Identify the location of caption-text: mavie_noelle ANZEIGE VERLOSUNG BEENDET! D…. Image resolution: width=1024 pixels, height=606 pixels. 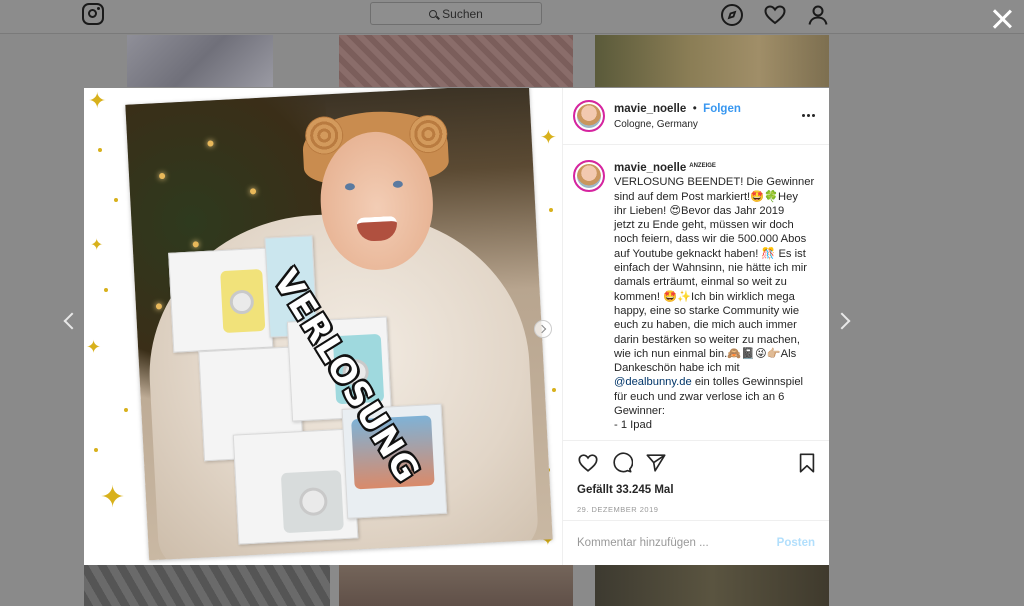
(714, 299).